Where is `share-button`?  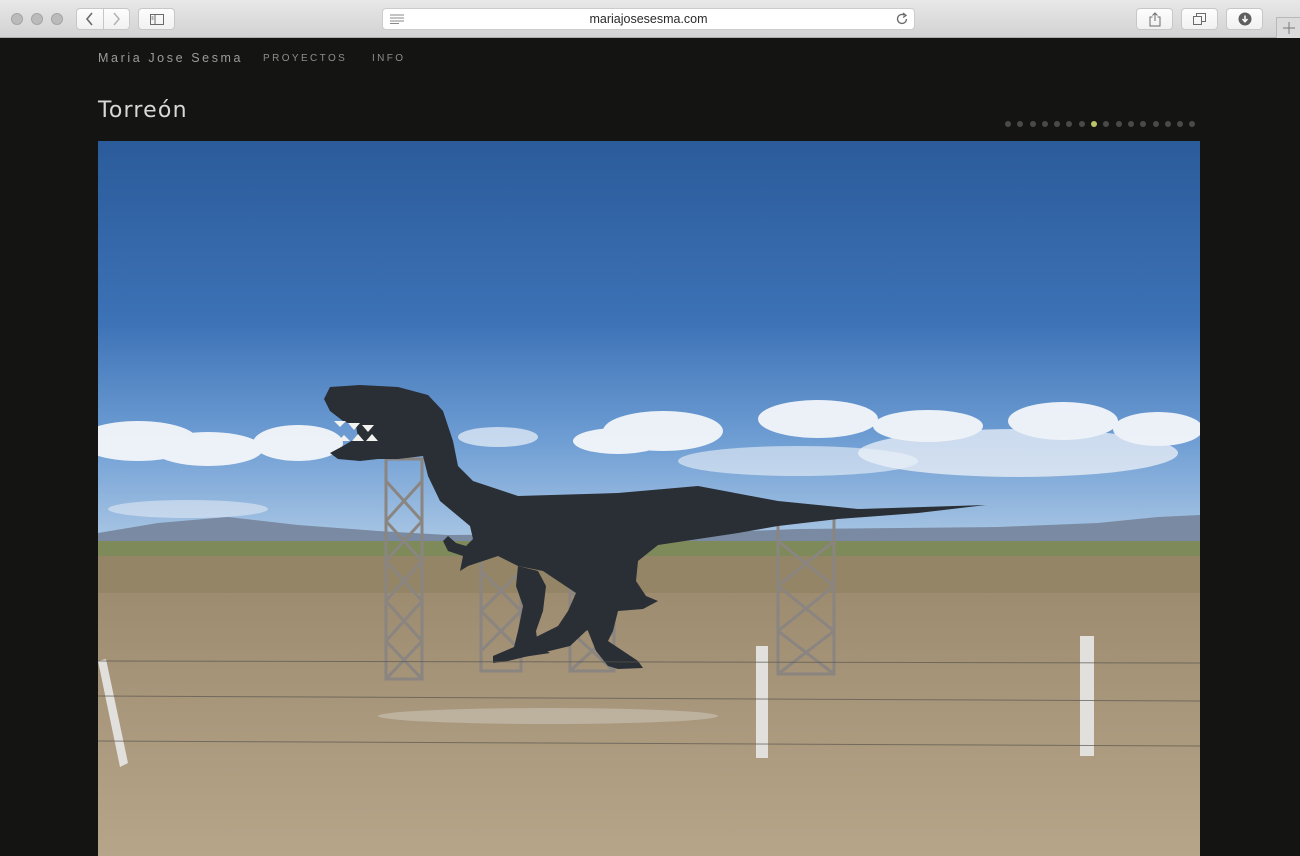 share-button is located at coordinates (1154, 19).